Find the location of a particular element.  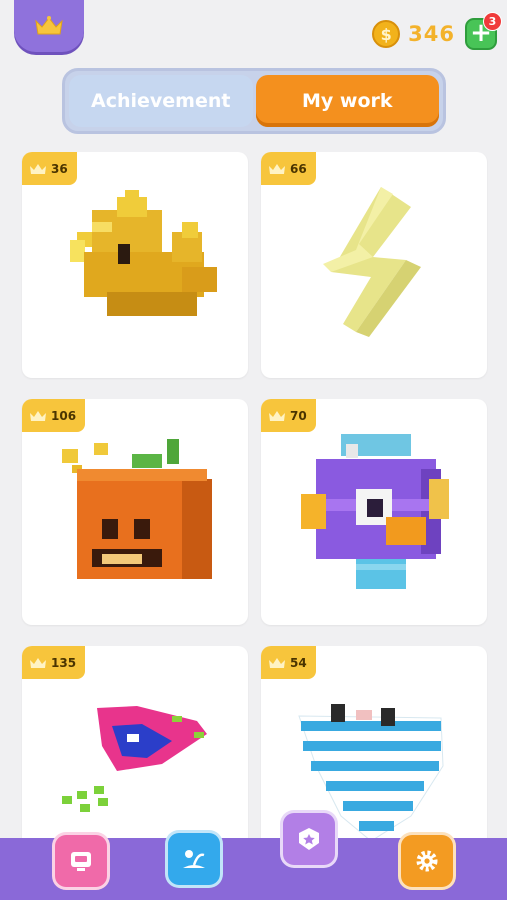

count-badge: 54 is located at coordinates (288, 662).